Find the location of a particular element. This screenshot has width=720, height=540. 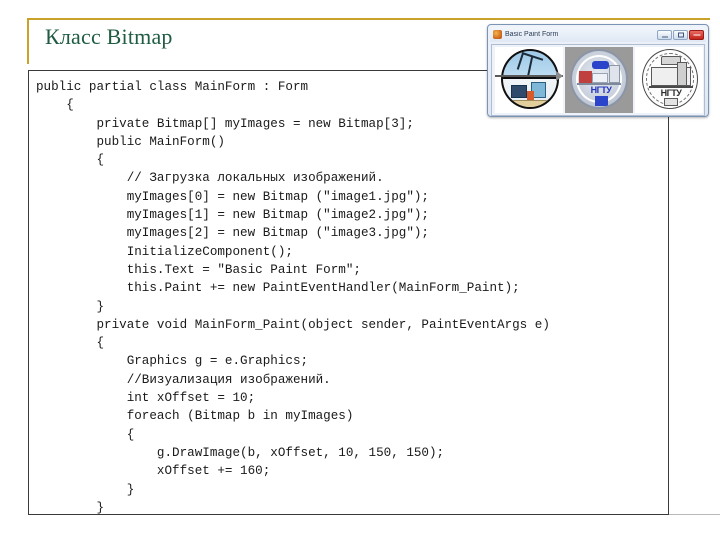

image3-caption: НГТУ is located at coordinates (671, 93).